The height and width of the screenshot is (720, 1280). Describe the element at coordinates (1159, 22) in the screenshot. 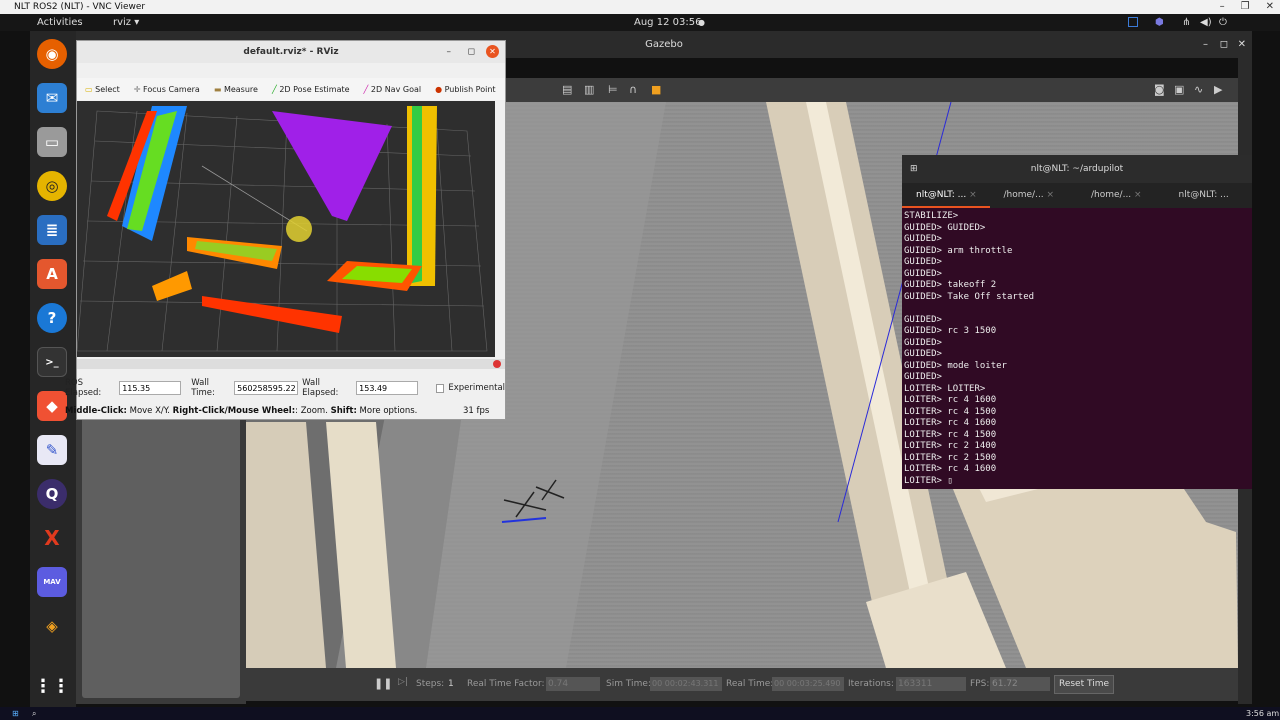

I see `teams-tray-icon: ⬢` at that location.